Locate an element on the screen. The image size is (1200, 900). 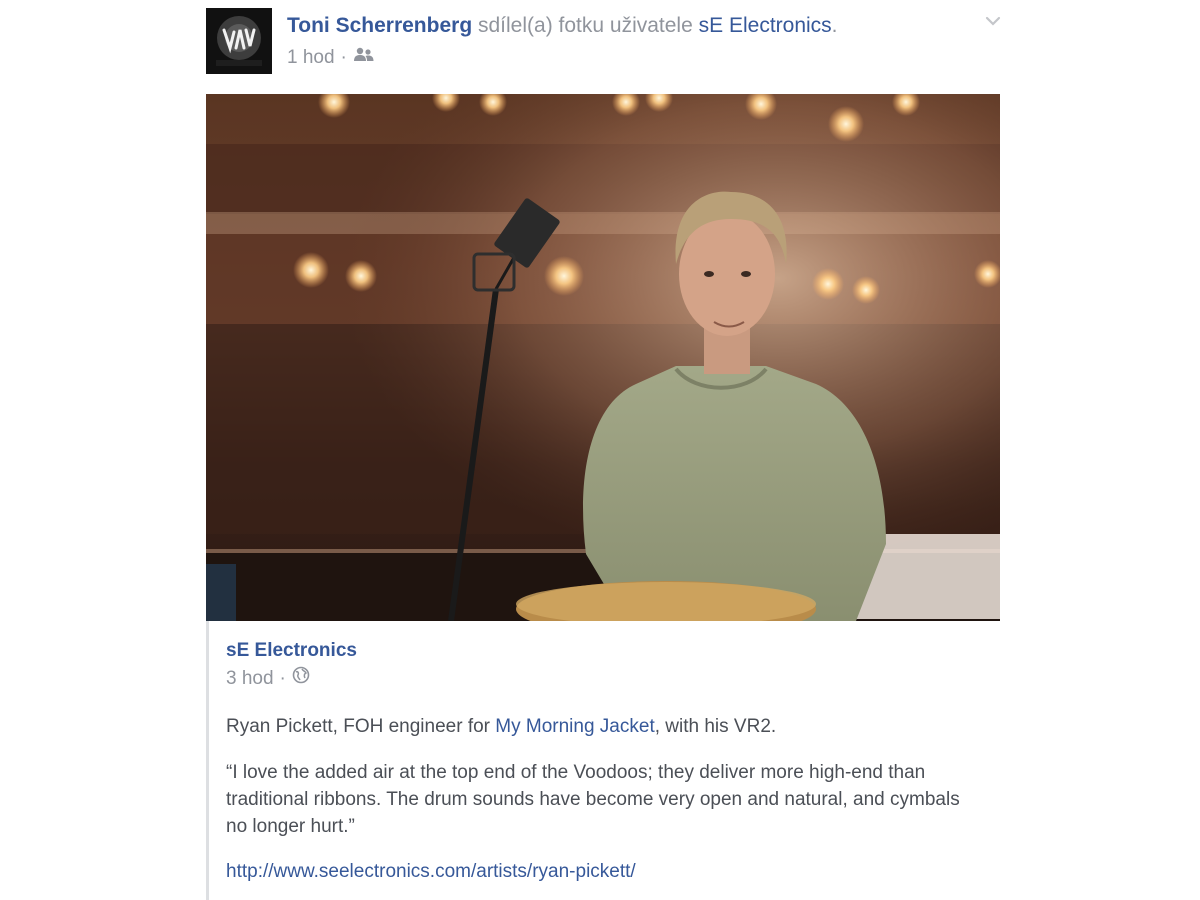
intro-text-before: Ryan Pickett, FOH engineer for is located at coordinates (361, 726).